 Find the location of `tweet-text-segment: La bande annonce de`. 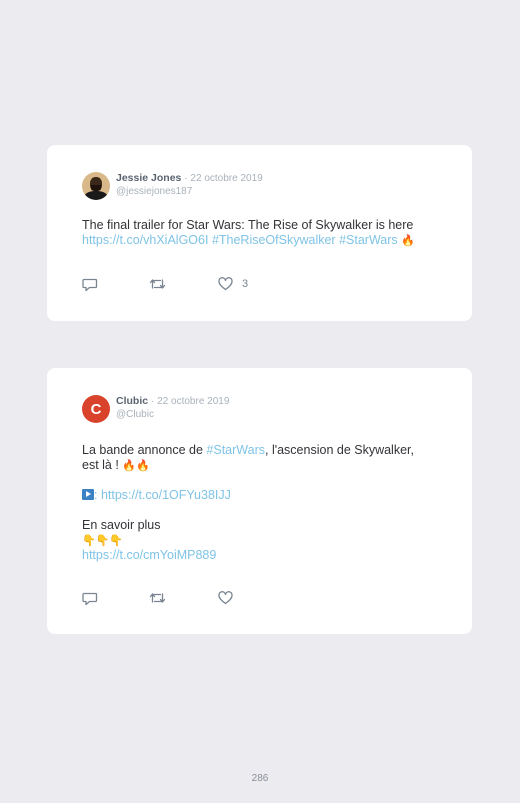

tweet-text-segment: La bande annonce de is located at coordinates (144, 450).